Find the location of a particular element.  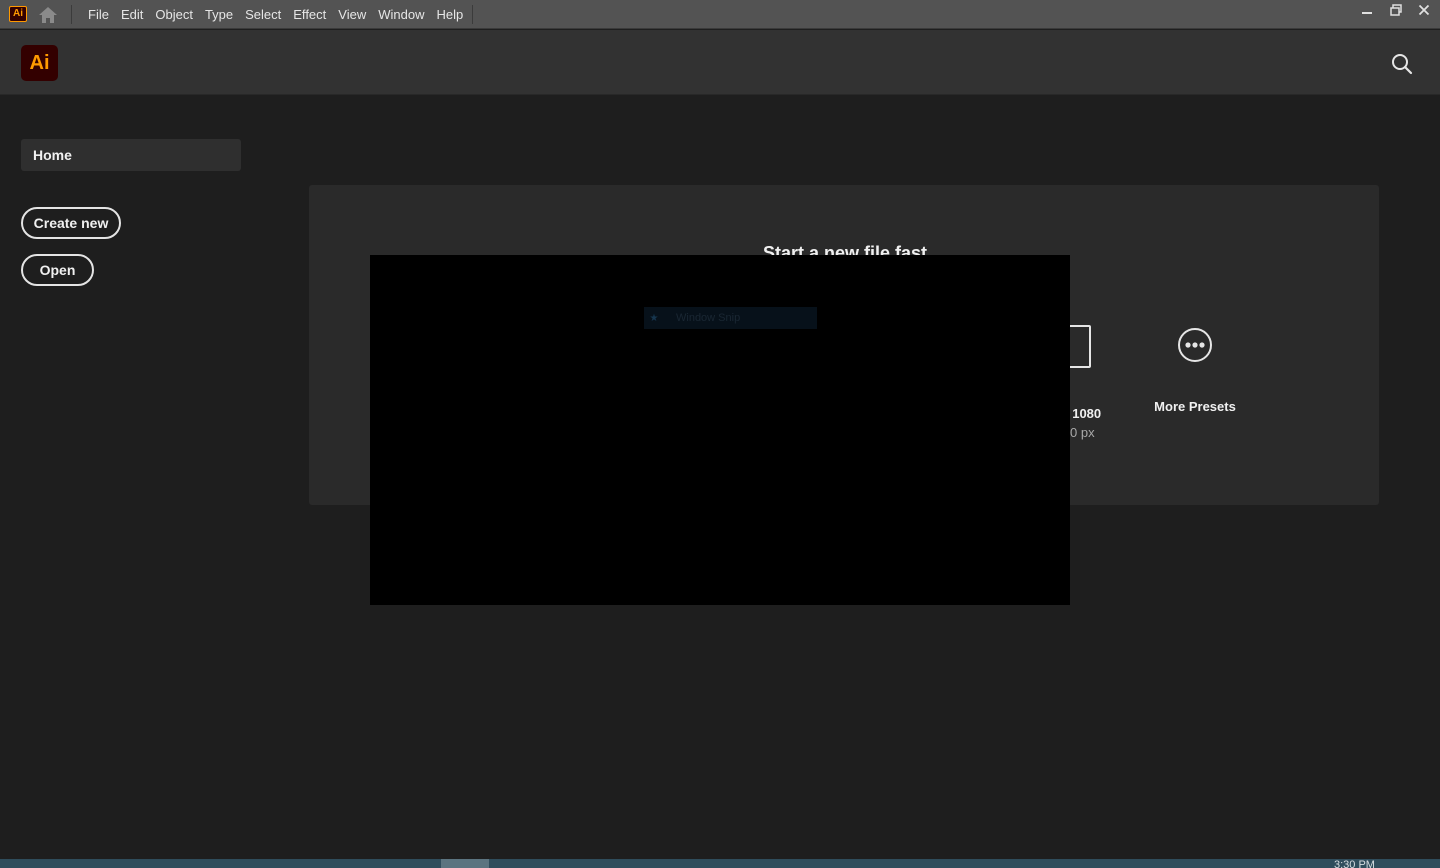

snip-toolbar: ★ Window Snip is located at coordinates (730, 318).